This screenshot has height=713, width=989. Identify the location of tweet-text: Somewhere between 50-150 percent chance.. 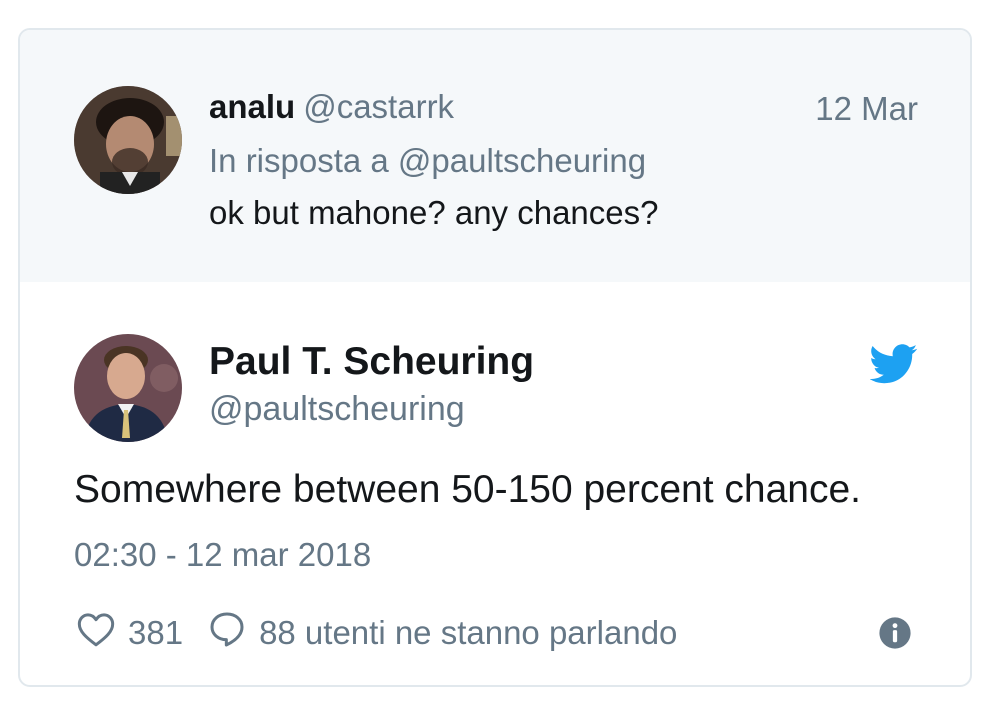
(468, 489).